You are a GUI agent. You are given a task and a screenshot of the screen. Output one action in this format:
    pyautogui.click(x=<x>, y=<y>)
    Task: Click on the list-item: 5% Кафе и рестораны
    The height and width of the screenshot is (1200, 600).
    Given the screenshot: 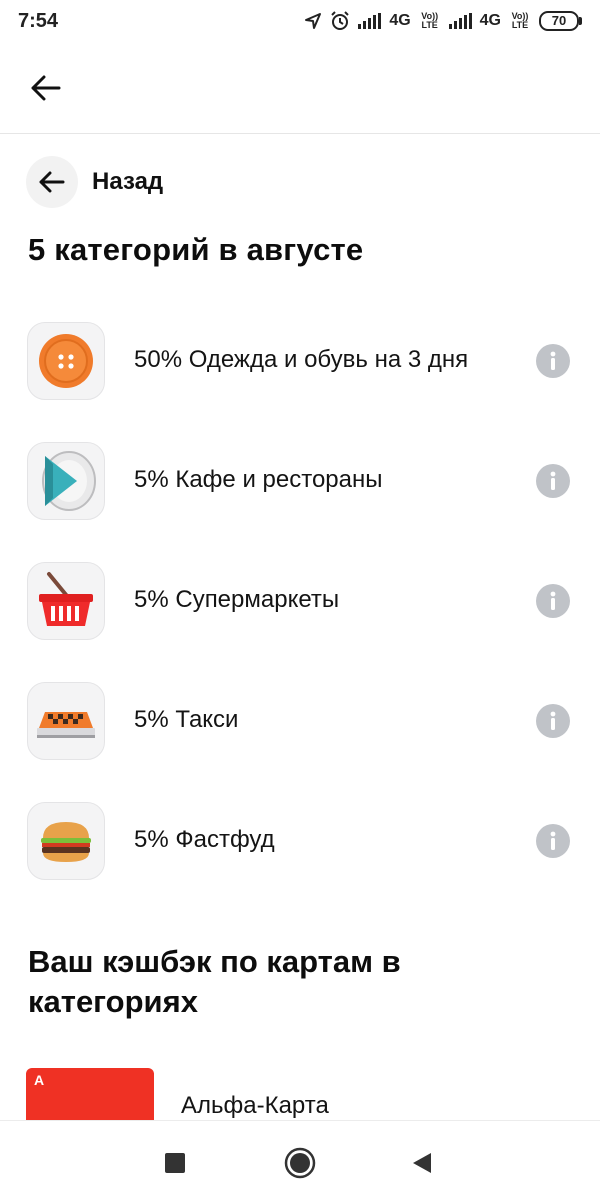 What is the action you would take?
    pyautogui.click(x=300, y=500)
    